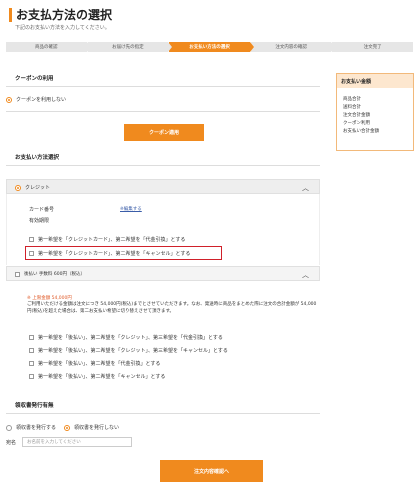  What do you see at coordinates (37, 158) in the screenshot?
I see `payment-section-title: お支払い方法選択` at bounding box center [37, 158].